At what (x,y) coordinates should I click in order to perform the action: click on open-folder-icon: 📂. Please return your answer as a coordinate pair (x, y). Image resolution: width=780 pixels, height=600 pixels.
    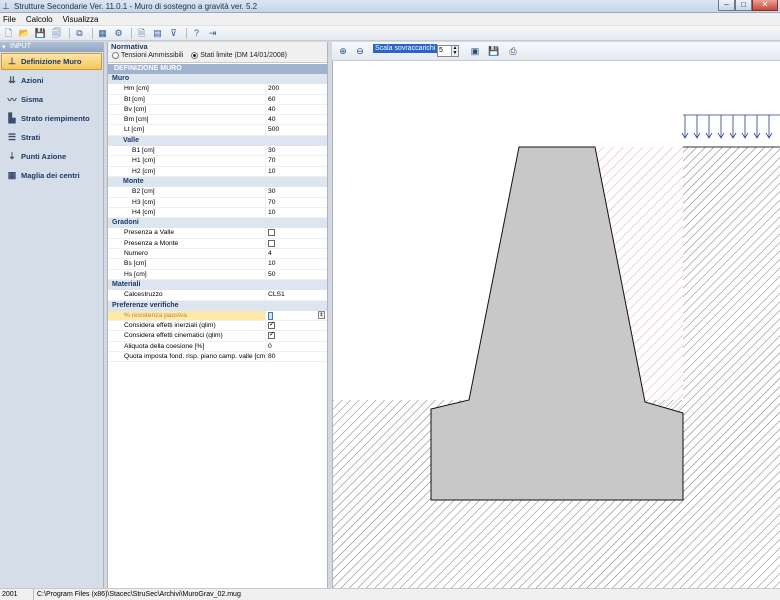
    Looking at the image, I should click on (24, 33).